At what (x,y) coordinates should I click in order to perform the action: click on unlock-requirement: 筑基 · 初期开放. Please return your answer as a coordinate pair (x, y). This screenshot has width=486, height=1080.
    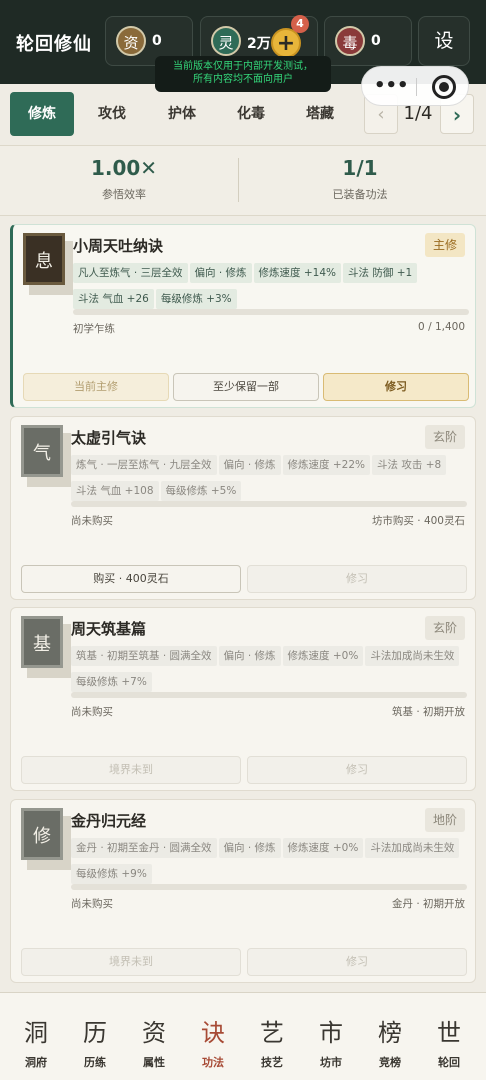
    Looking at the image, I should click on (428, 712).